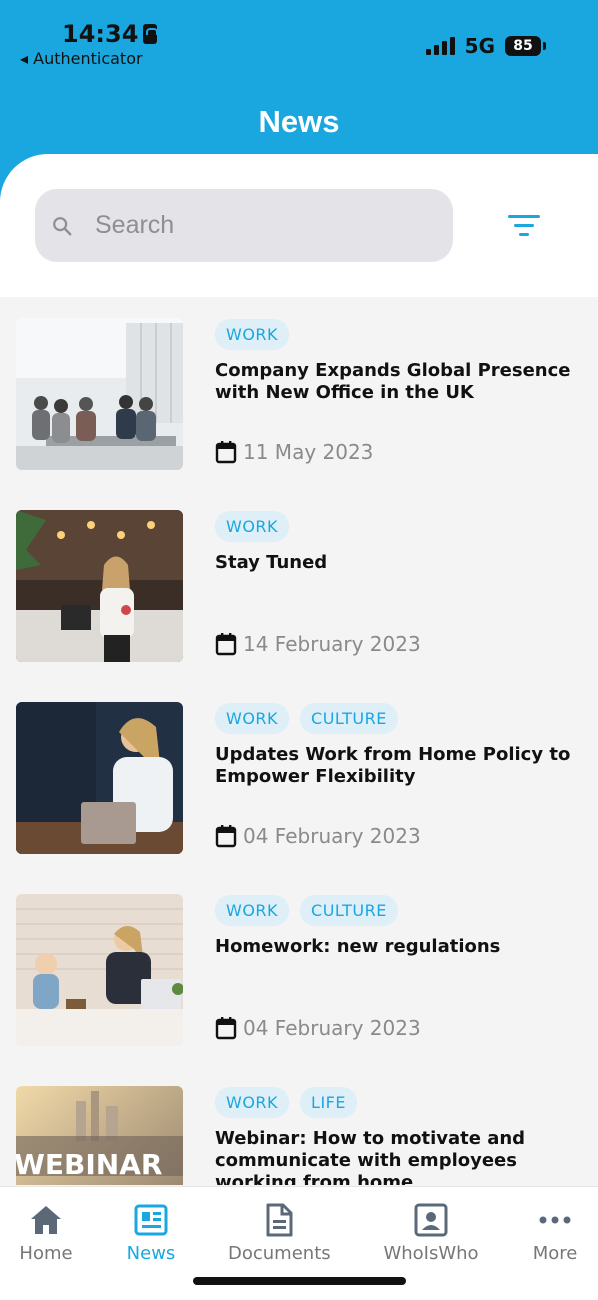 Image resolution: width=598 pixels, height=1300 pixels. I want to click on office-meeting-photo, so click(99, 394).